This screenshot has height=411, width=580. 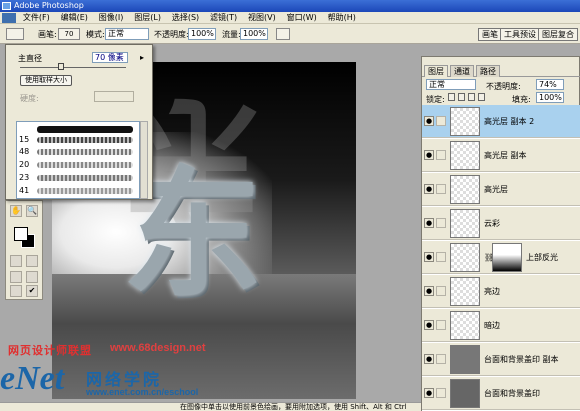 What do you see at coordinates (144, 160) in the screenshot?
I see `brush-list-scrollbar` at bounding box center [144, 160].